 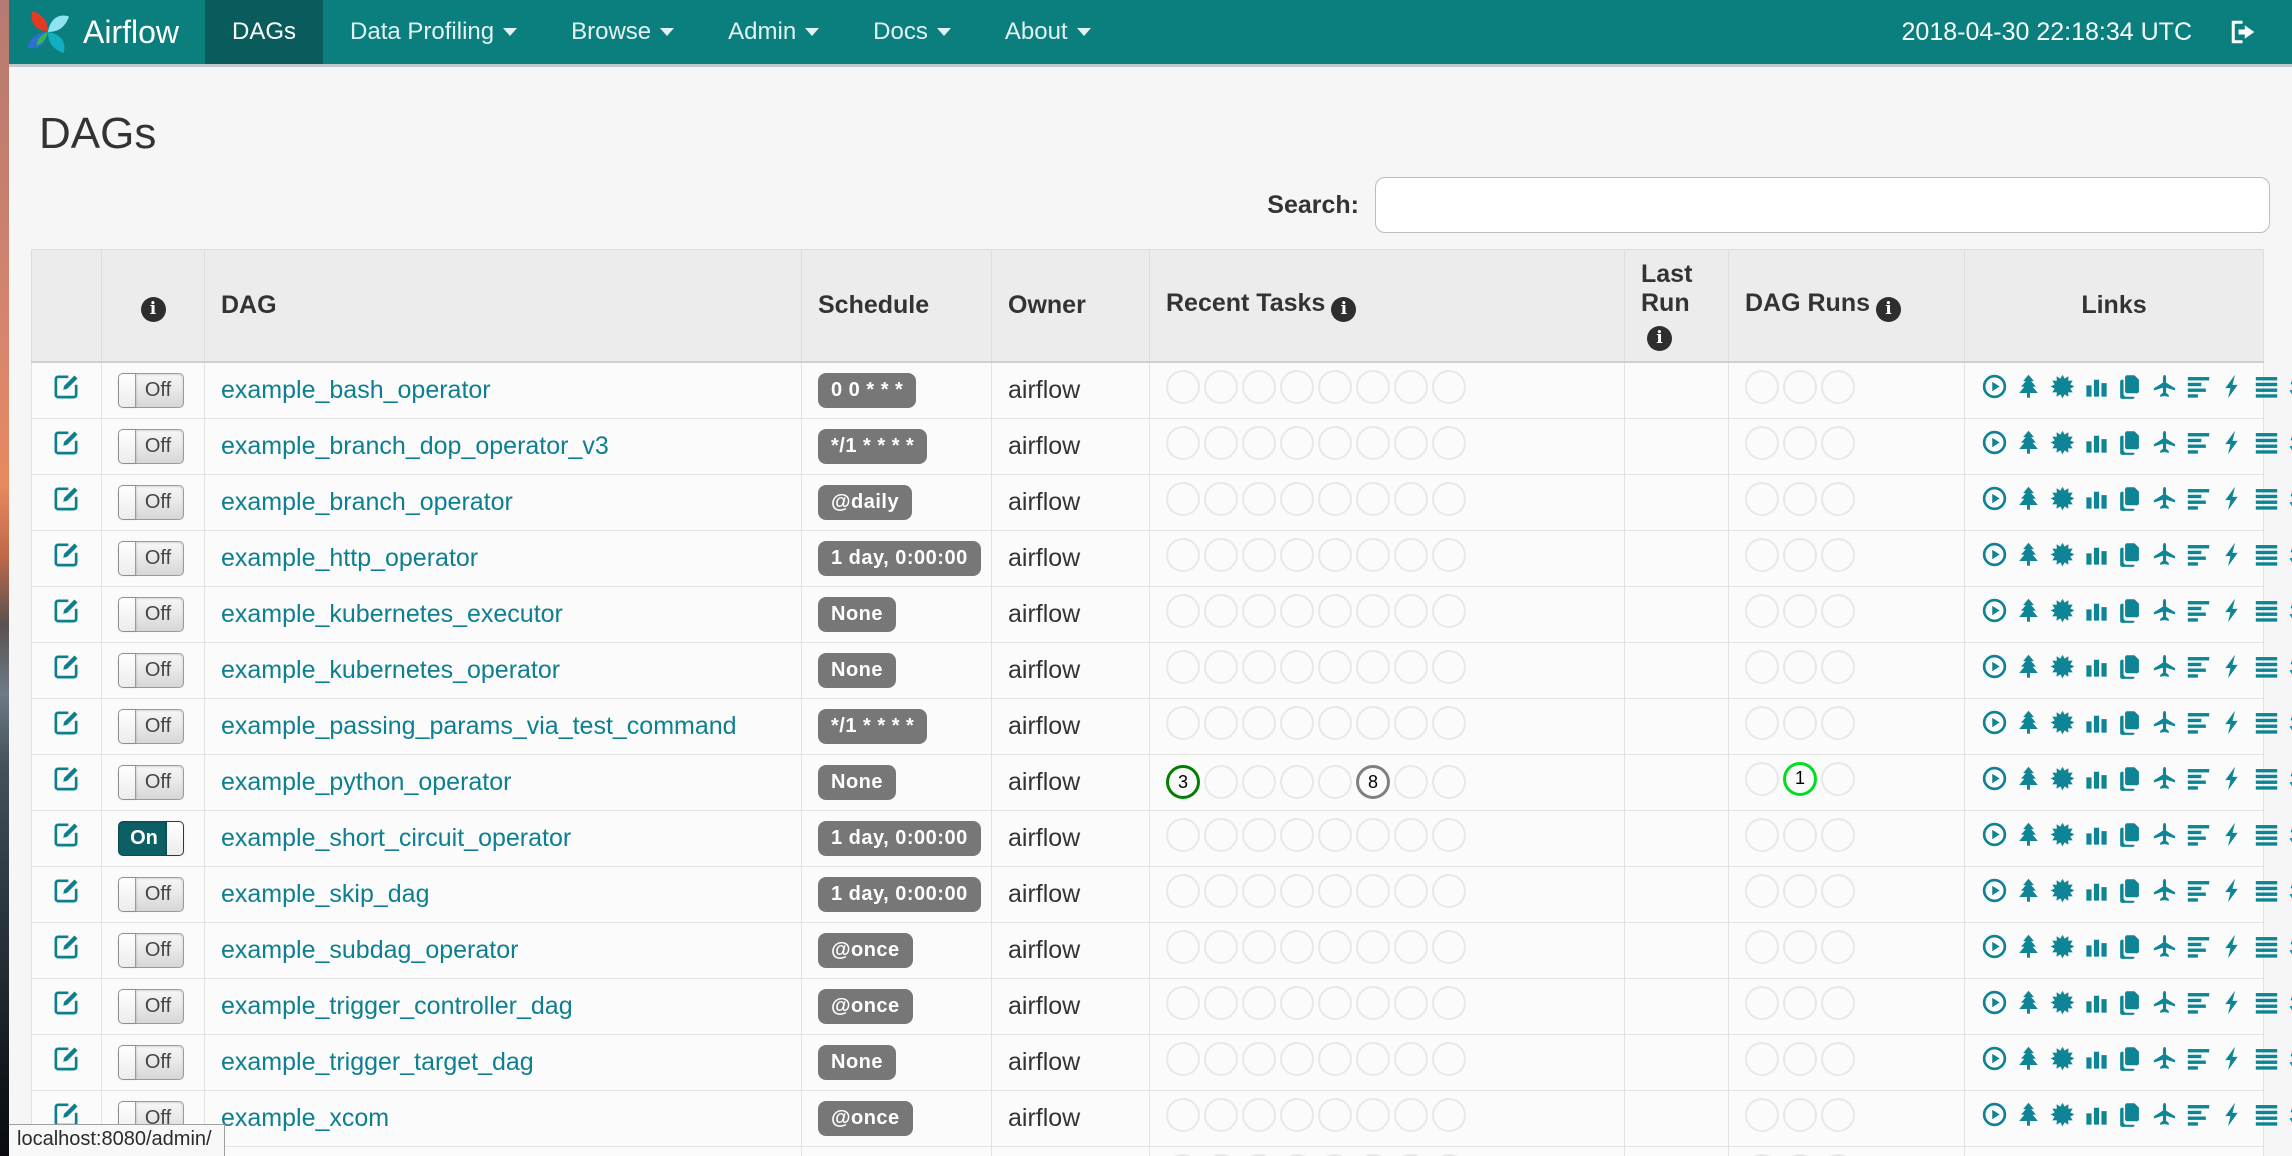 What do you see at coordinates (1373, 782) in the screenshot?
I see `task-state-circle: 8` at bounding box center [1373, 782].